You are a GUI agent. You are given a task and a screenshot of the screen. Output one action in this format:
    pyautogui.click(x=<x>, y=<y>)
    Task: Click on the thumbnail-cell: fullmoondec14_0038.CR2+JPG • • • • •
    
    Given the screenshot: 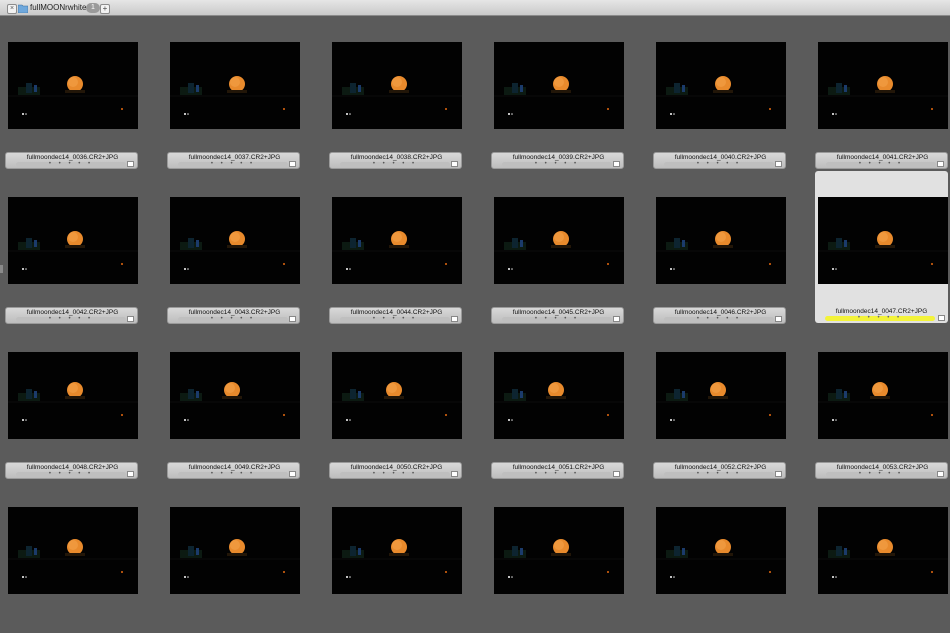 What is the action you would take?
    pyautogui.click(x=395, y=92)
    